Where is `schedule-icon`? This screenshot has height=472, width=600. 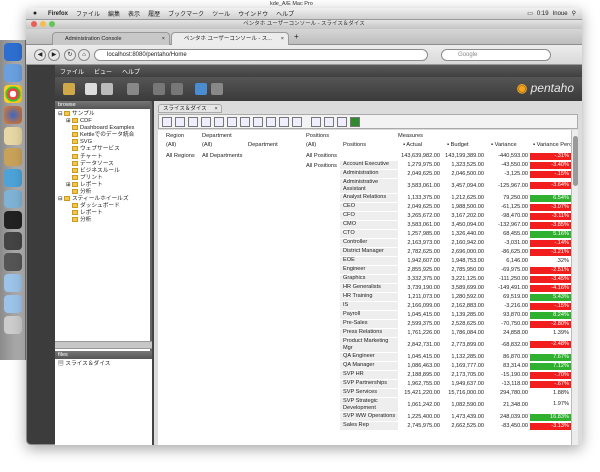
schedule-icon is located at coordinates (217, 89).